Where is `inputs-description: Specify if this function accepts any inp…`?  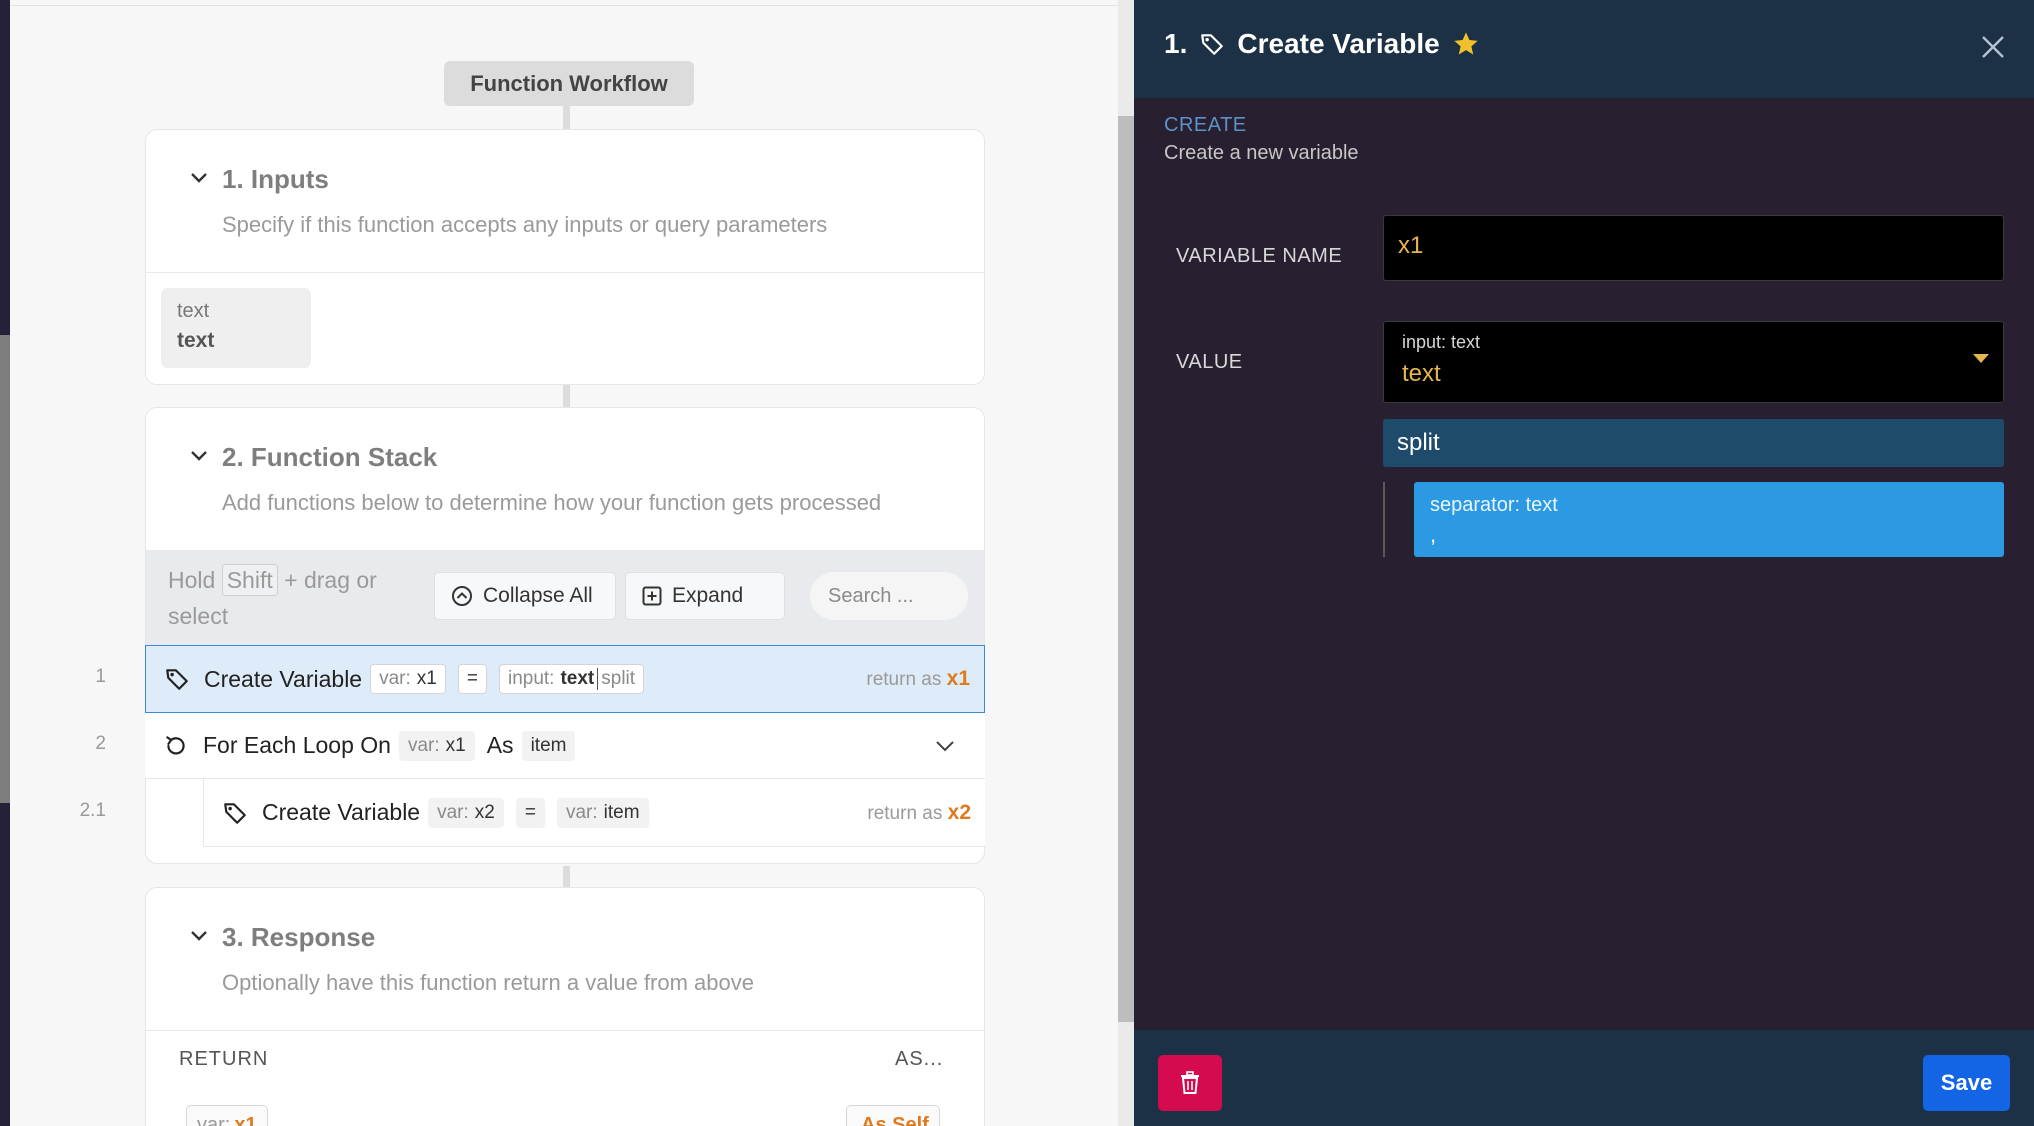 inputs-description: Specify if this function accepts any inp… is located at coordinates (525, 224).